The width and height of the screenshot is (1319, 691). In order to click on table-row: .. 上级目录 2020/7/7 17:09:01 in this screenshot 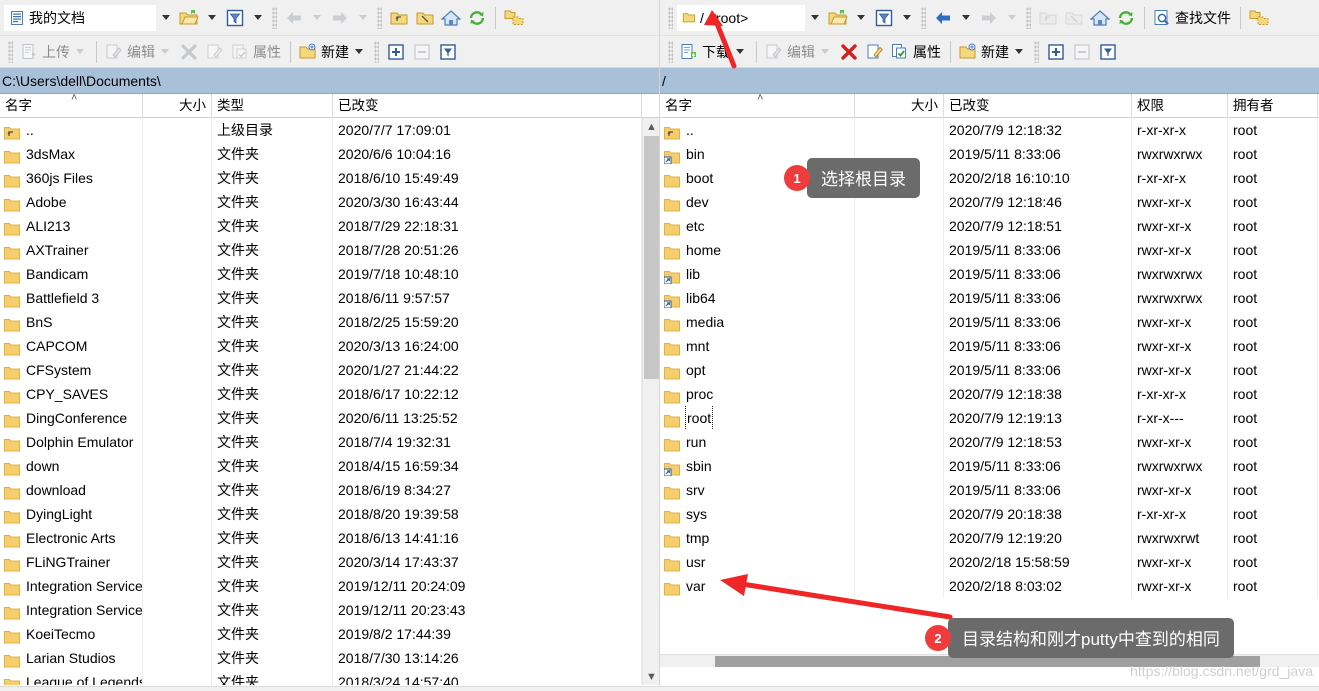, I will do `click(321, 130)`.